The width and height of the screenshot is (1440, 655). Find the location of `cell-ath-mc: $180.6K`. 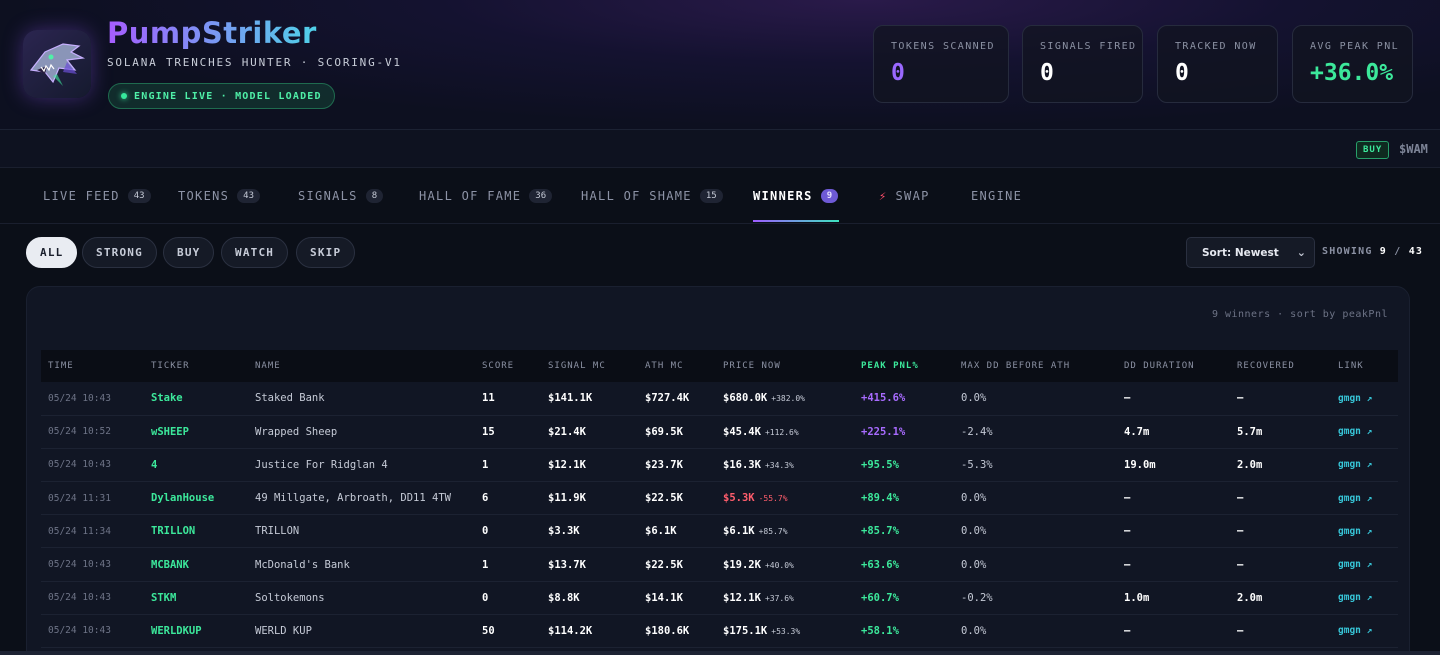

cell-ath-mc: $180.6K is located at coordinates (667, 630).